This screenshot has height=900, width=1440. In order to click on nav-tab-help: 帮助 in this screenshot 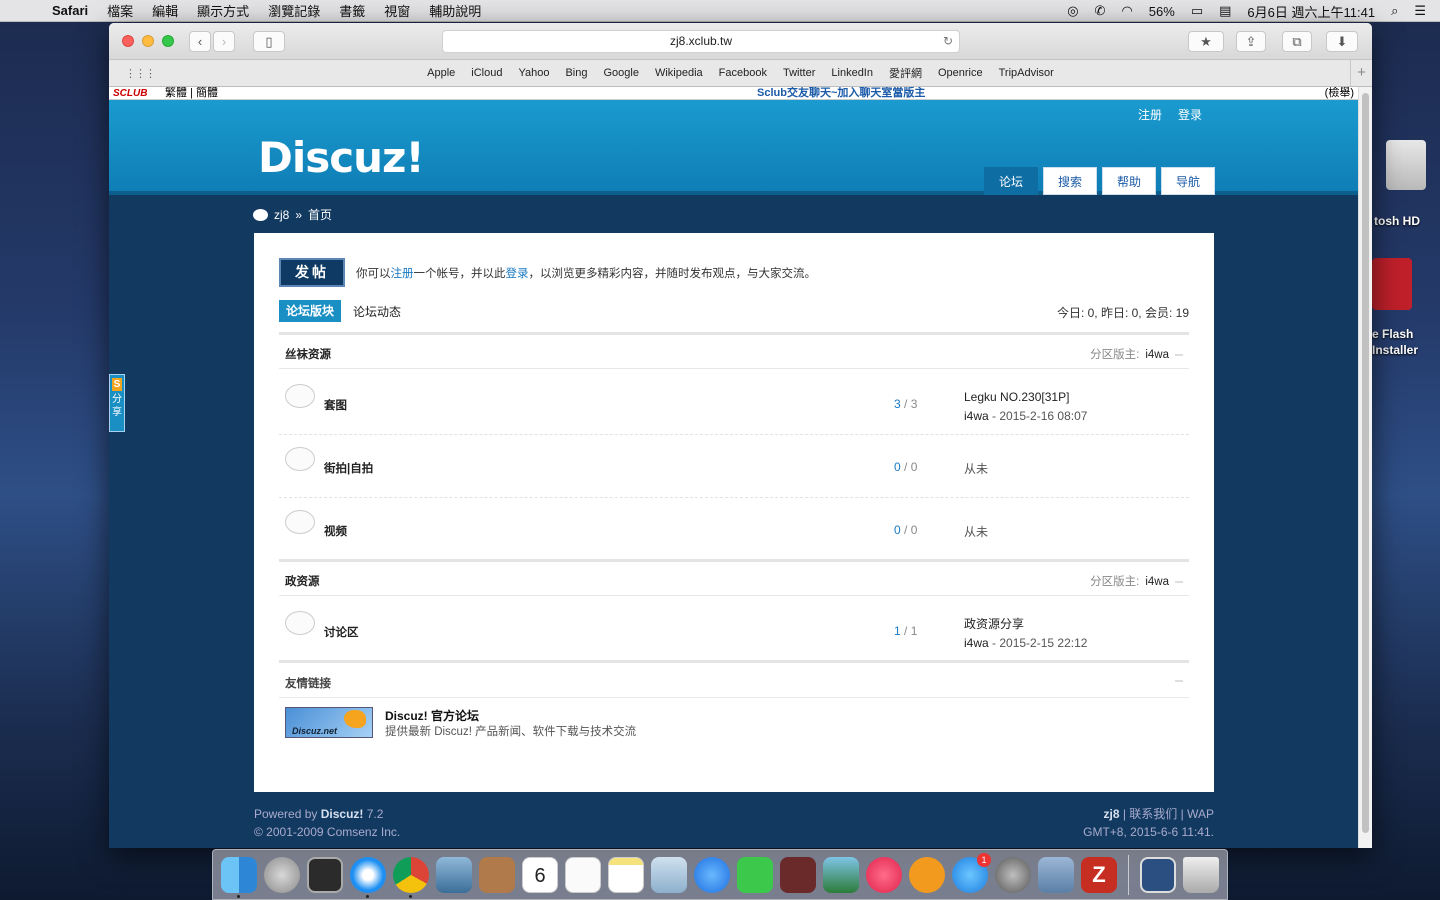, I will do `click(1129, 181)`.